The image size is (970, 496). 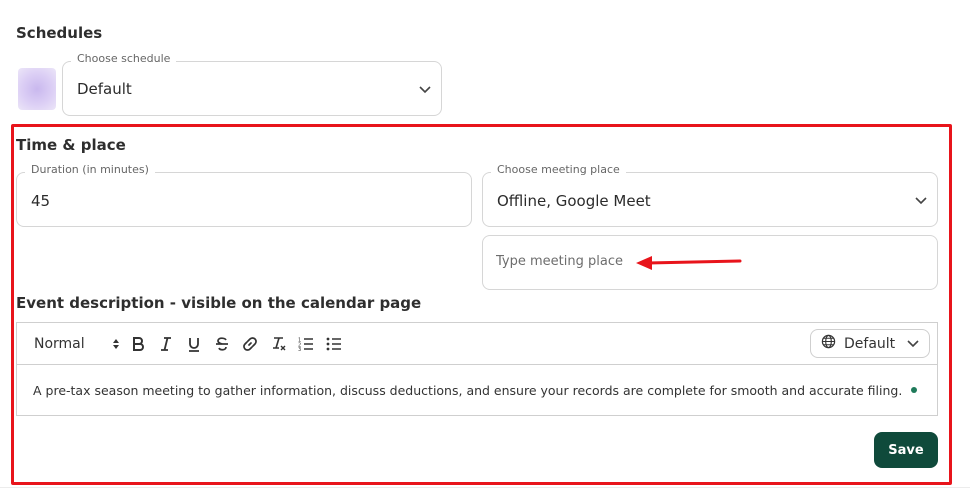 I want to click on editor-toolbar: Normal 123 Default, so click(x=477, y=344).